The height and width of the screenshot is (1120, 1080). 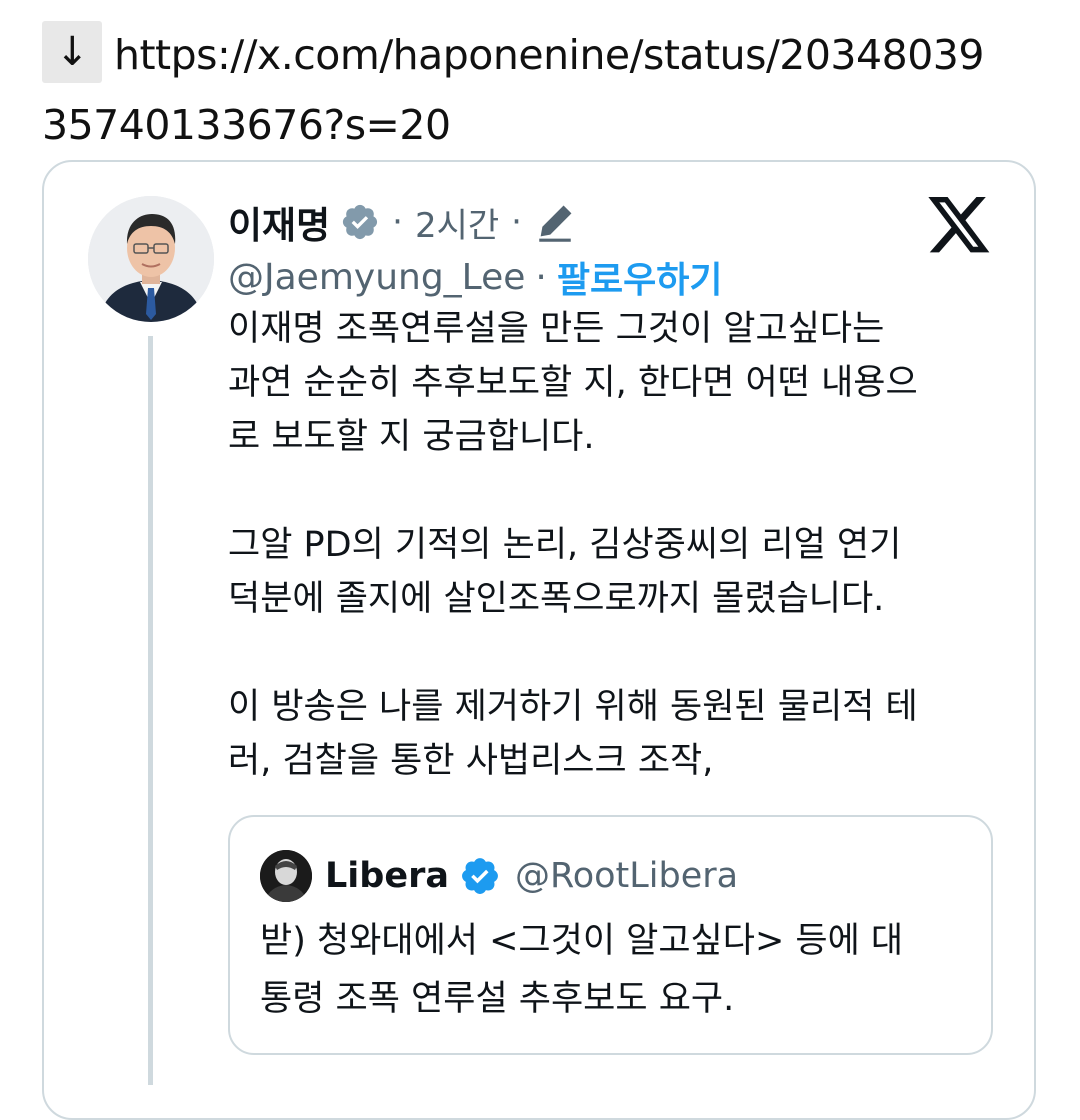 What do you see at coordinates (457, 222) in the screenshot?
I see `tweet-time: 2시간` at bounding box center [457, 222].